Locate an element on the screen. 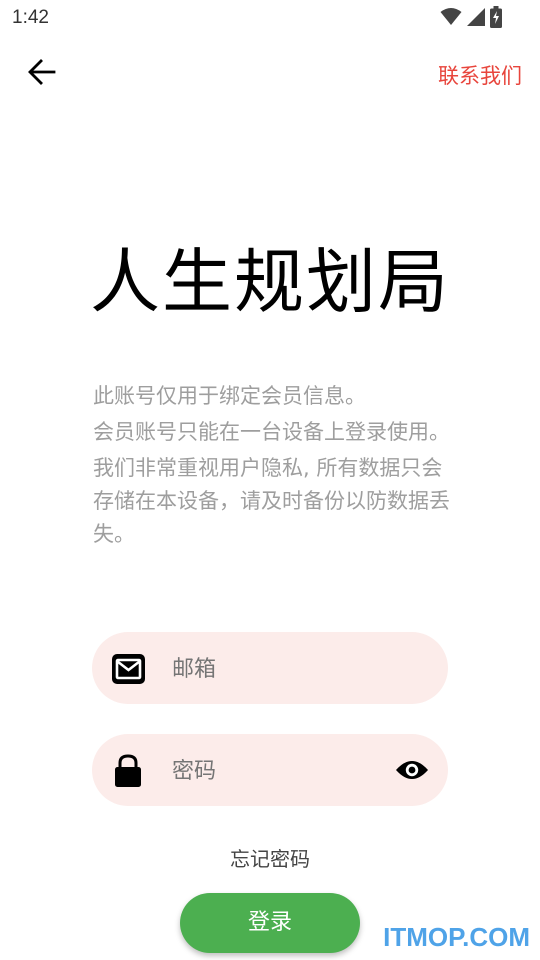  info-line: 我们非常重视用户隐私, 所有数据只会存储在本设备，请及时备份以防数据丢失。 is located at coordinates (271, 501).